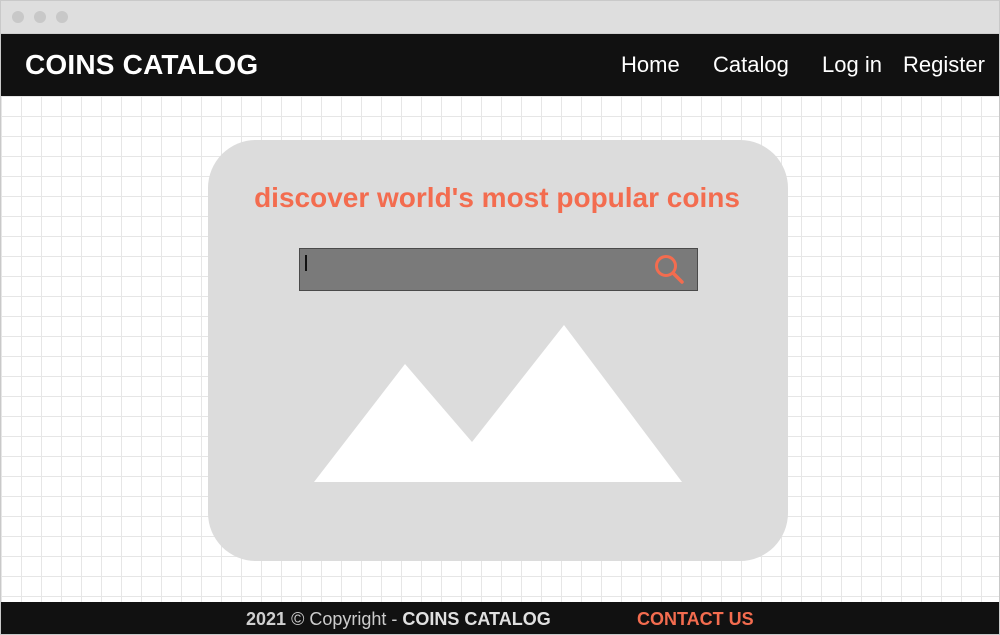  What do you see at coordinates (670, 270) in the screenshot?
I see `search-icon` at bounding box center [670, 270].